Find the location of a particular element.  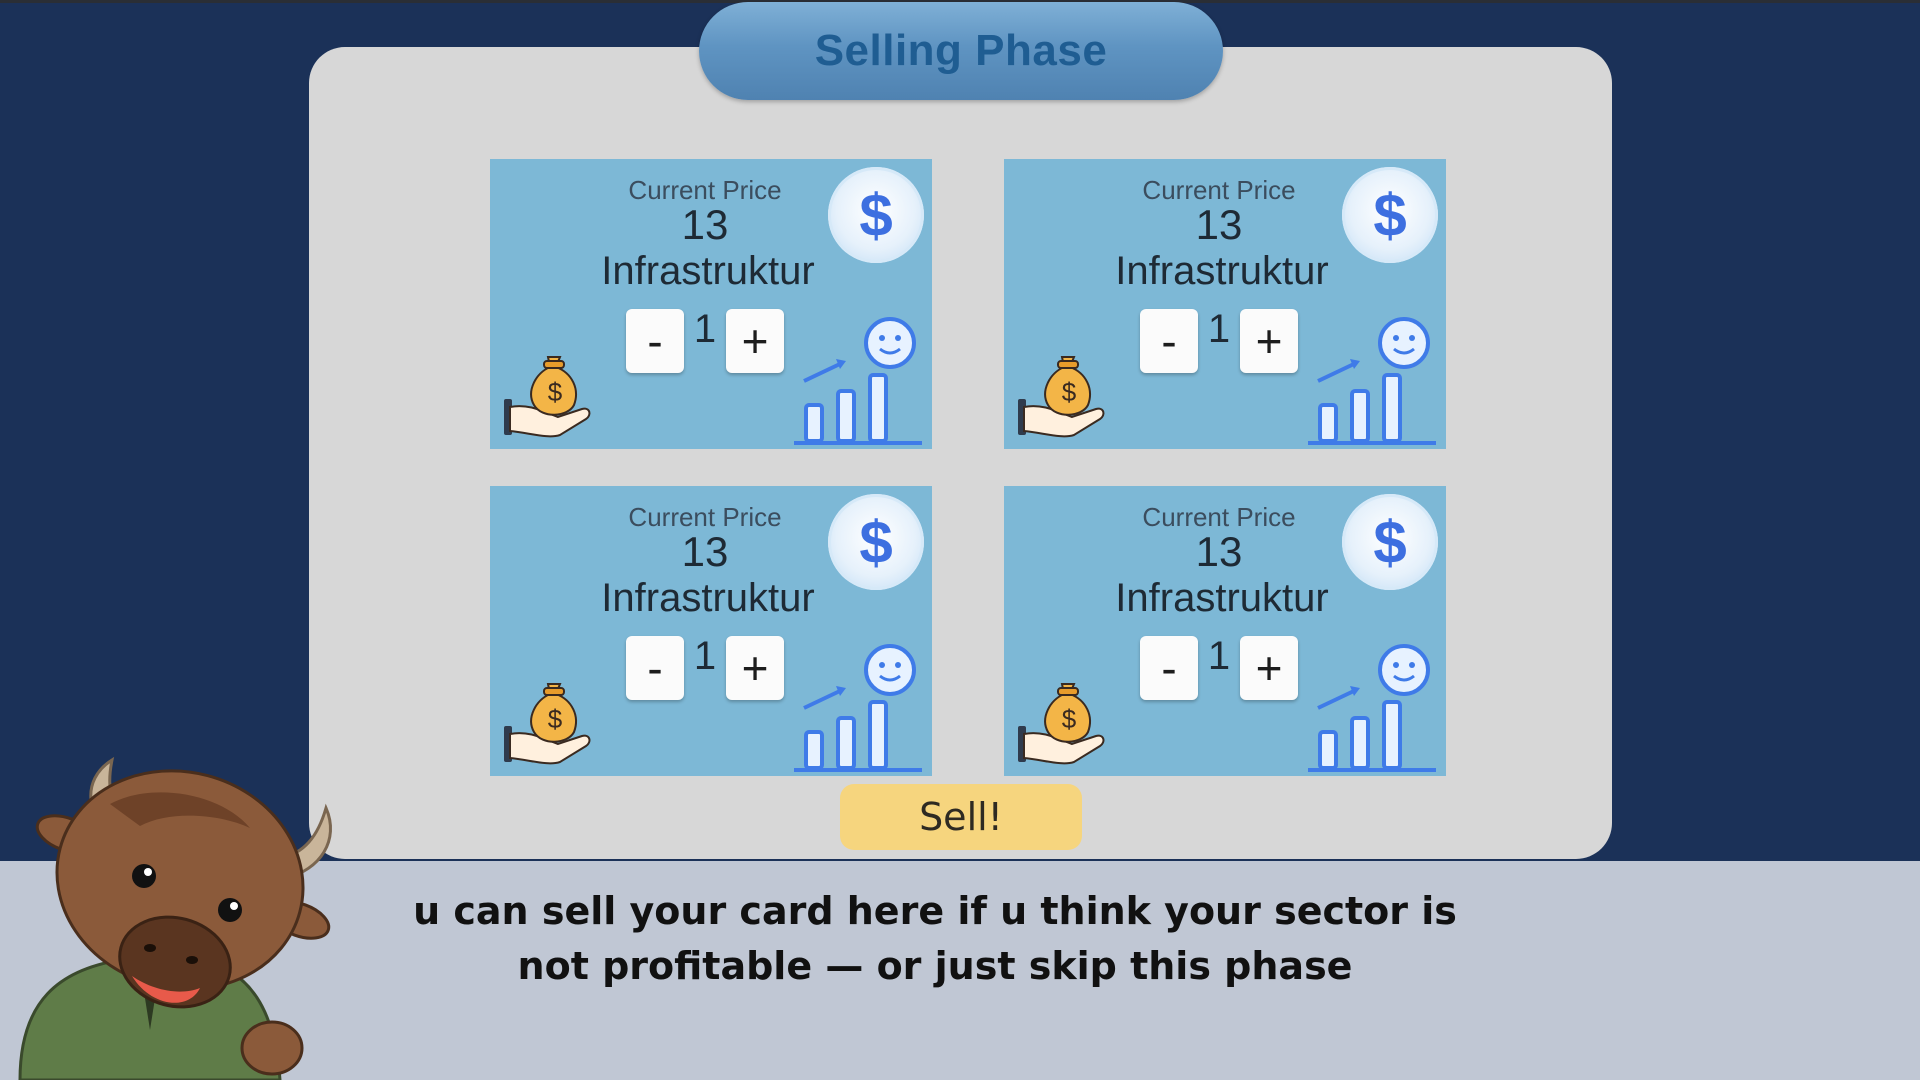

phase-title: Selling Phase is located at coordinates (961, 50).